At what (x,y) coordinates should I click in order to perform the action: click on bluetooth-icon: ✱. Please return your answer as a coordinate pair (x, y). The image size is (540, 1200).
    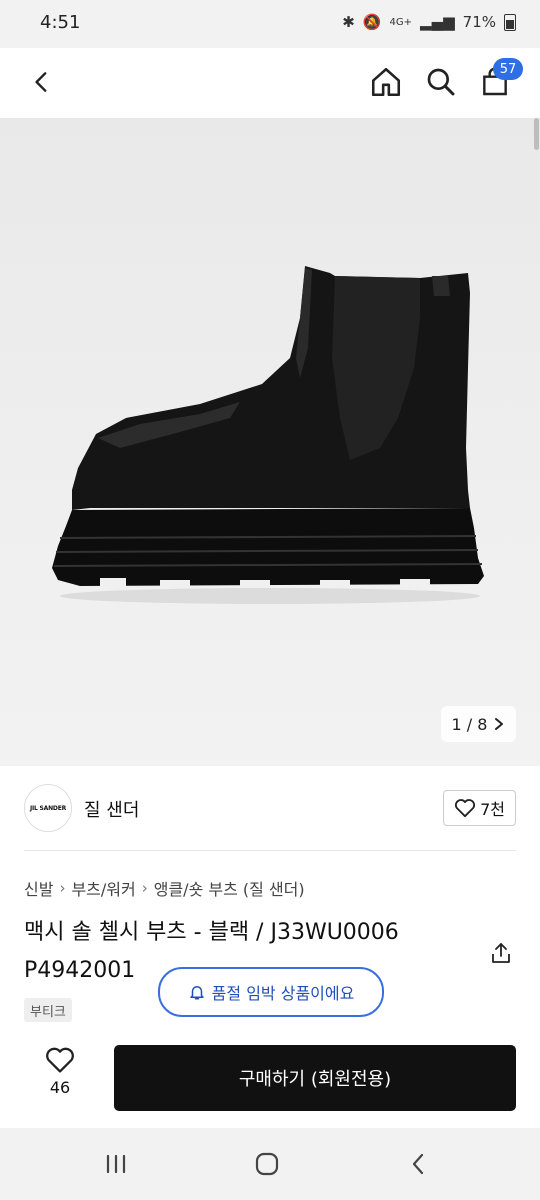
    Looking at the image, I should click on (348, 22).